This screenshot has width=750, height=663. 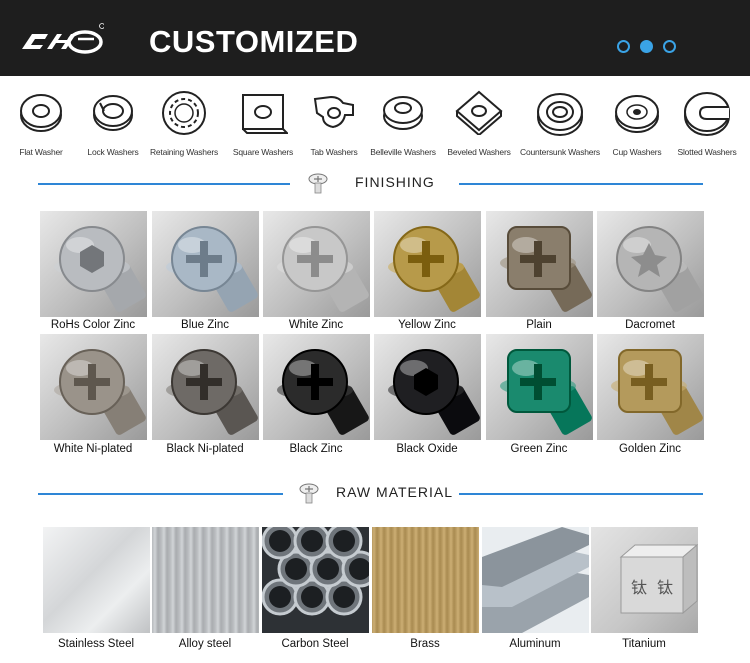 I want to click on finish-label: Black Ni-plated, so click(x=205, y=449).